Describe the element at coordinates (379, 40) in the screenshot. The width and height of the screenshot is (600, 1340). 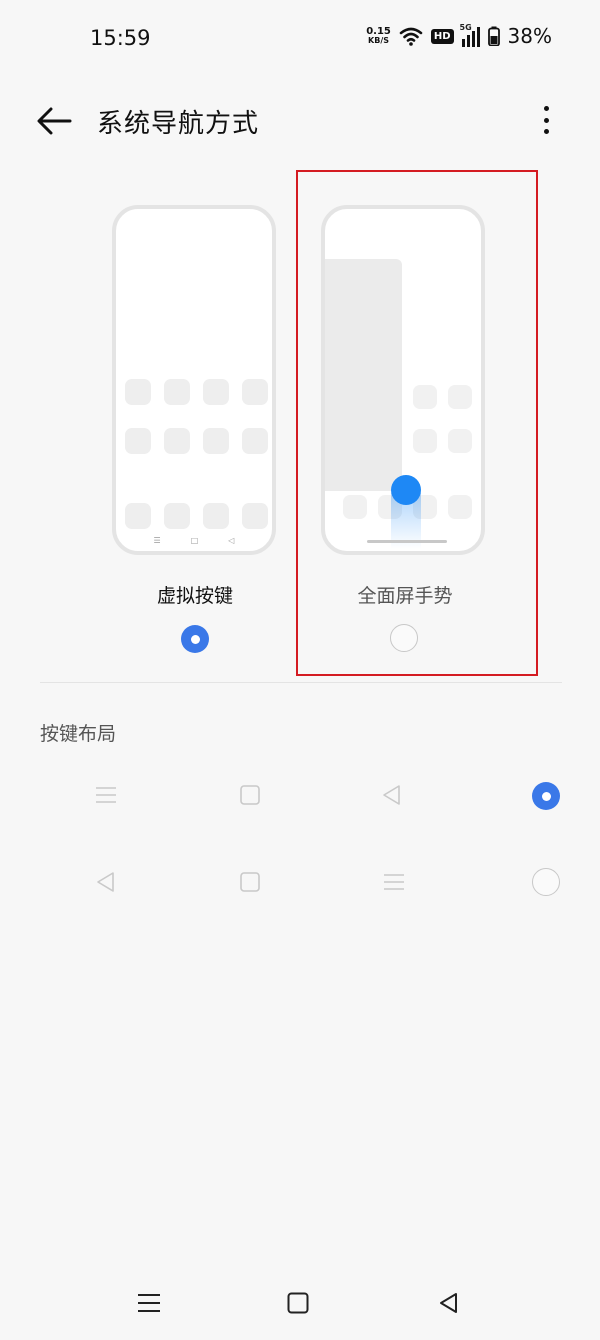
I see `net-speed-unit: KB/S` at that location.